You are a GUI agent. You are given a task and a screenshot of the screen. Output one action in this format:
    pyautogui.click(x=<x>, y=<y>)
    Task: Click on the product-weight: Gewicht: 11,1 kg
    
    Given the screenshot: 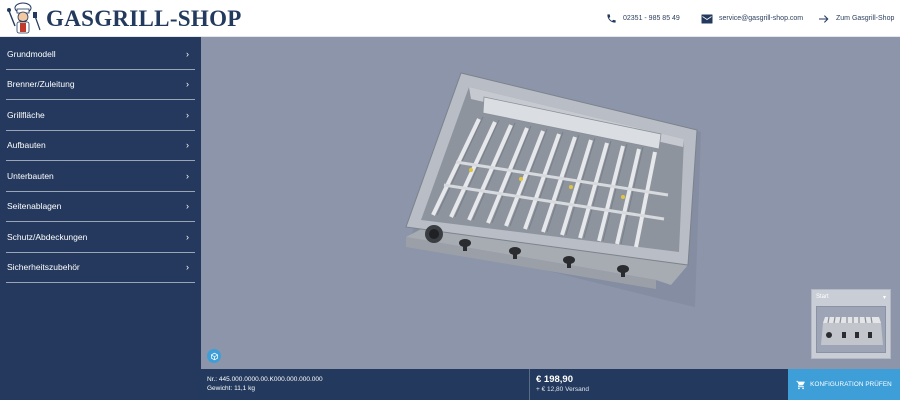 What is the action you would take?
    pyautogui.click(x=231, y=388)
    